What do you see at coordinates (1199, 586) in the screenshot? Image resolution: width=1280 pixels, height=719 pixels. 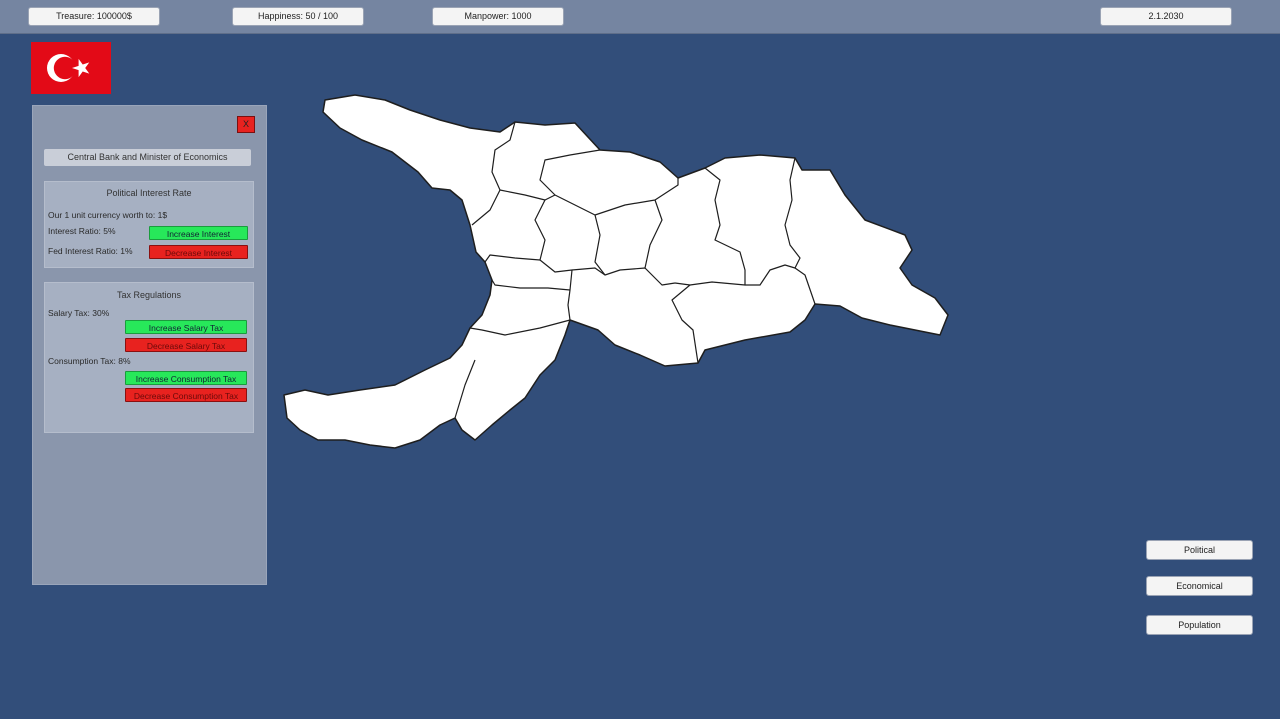 I see `economical-map-button: Economical` at bounding box center [1199, 586].